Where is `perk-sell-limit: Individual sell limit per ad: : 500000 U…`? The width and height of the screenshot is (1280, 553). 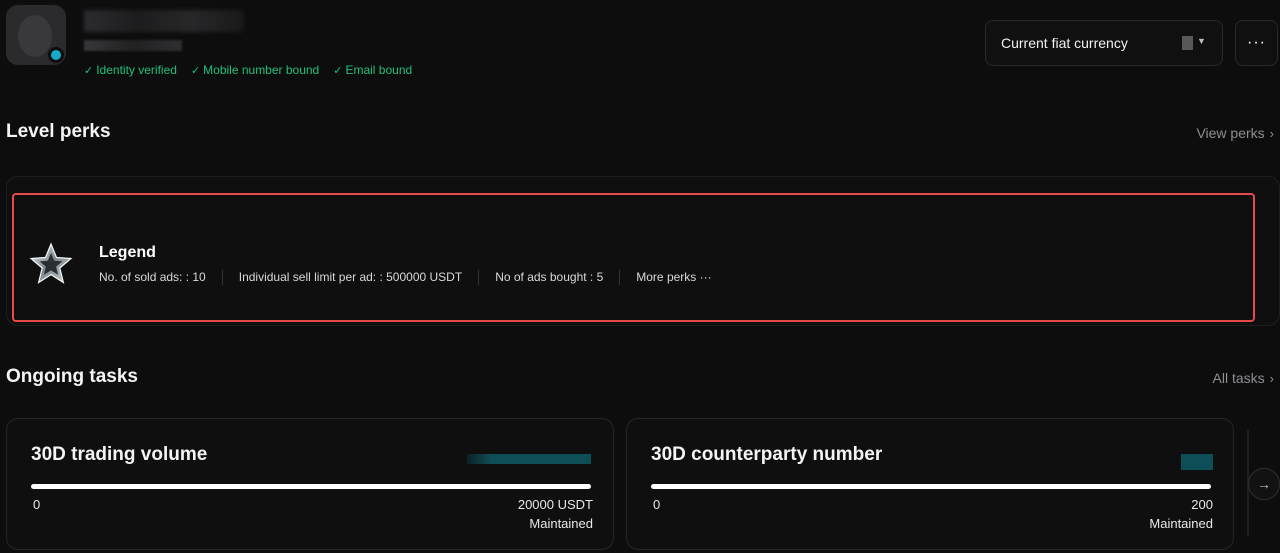 perk-sell-limit: Individual sell limit per ad: : 500000 U… is located at coordinates (349, 277).